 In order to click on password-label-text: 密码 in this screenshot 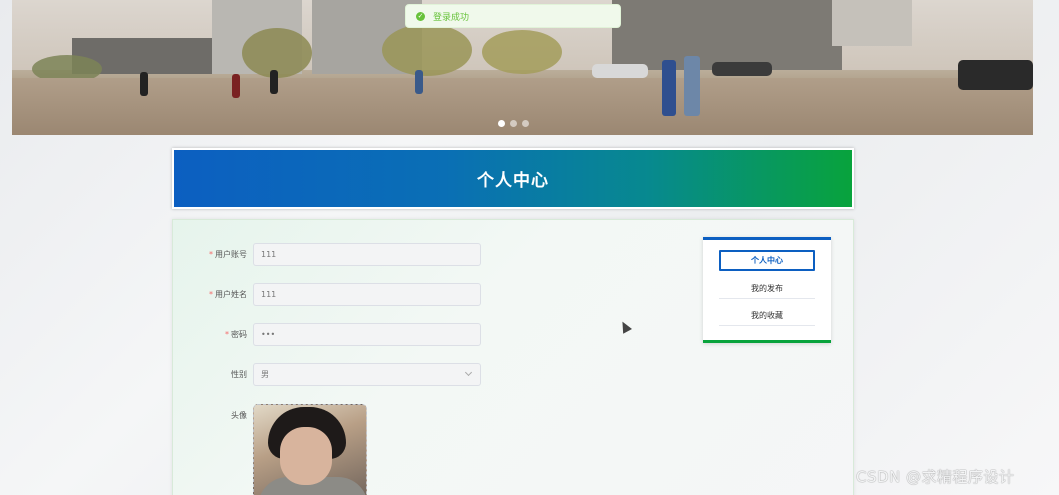, I will do `click(239, 334)`.